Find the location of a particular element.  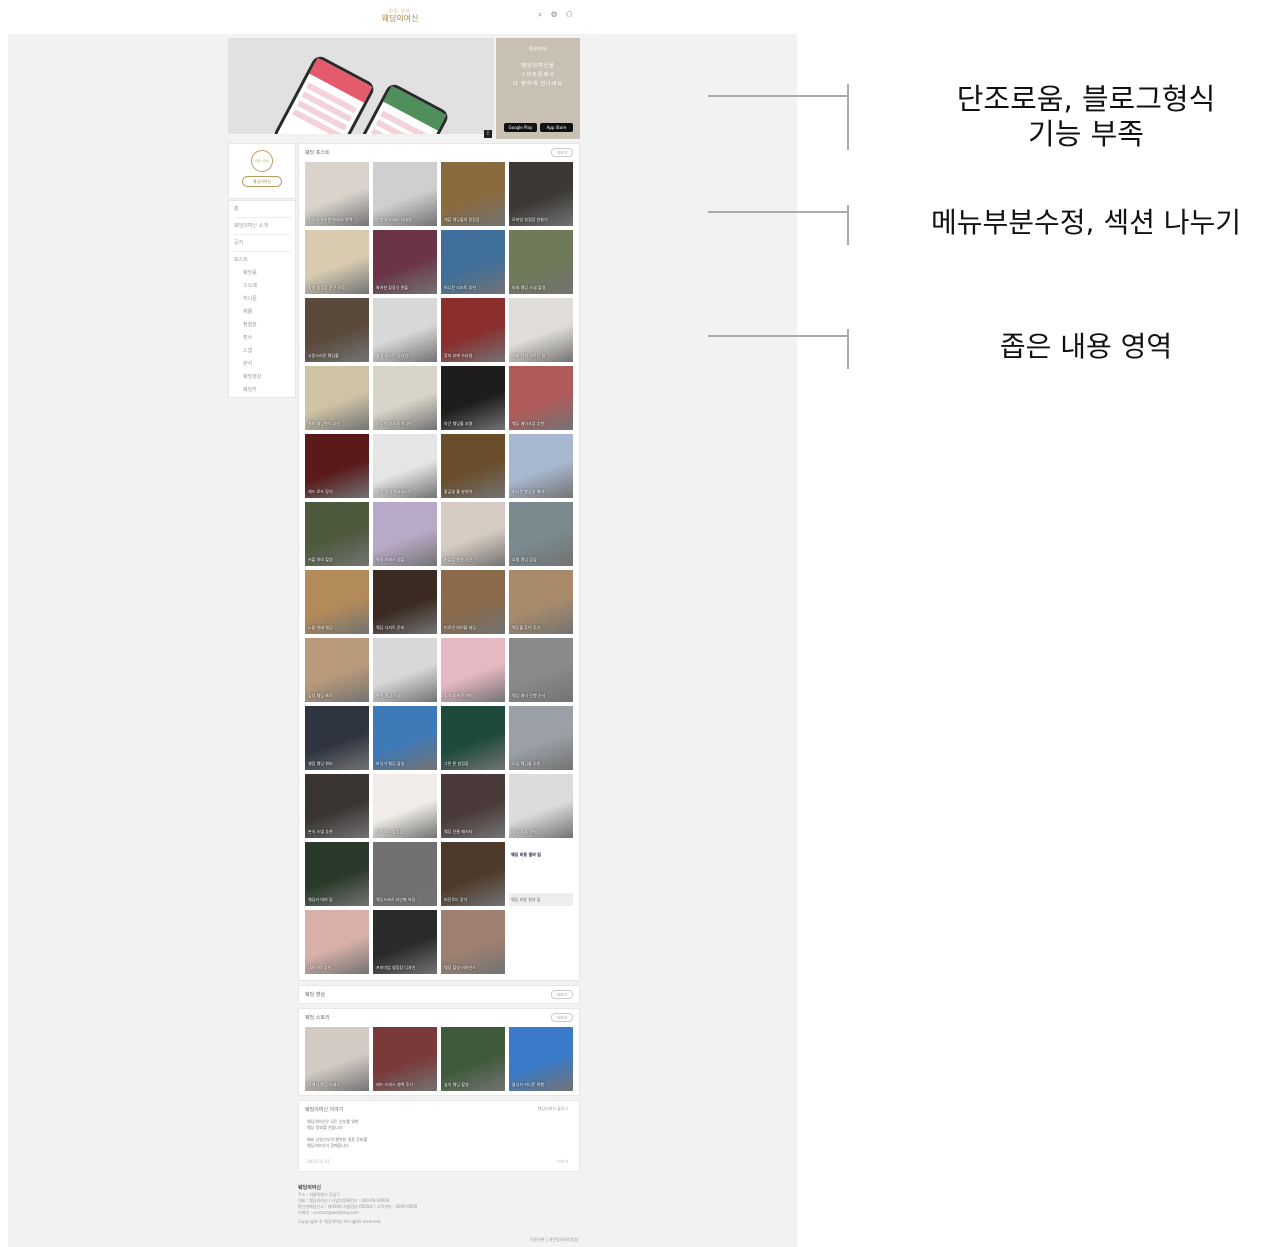

post-thumbnail: 종이 청첩장 문구 모음 is located at coordinates (337, 262).